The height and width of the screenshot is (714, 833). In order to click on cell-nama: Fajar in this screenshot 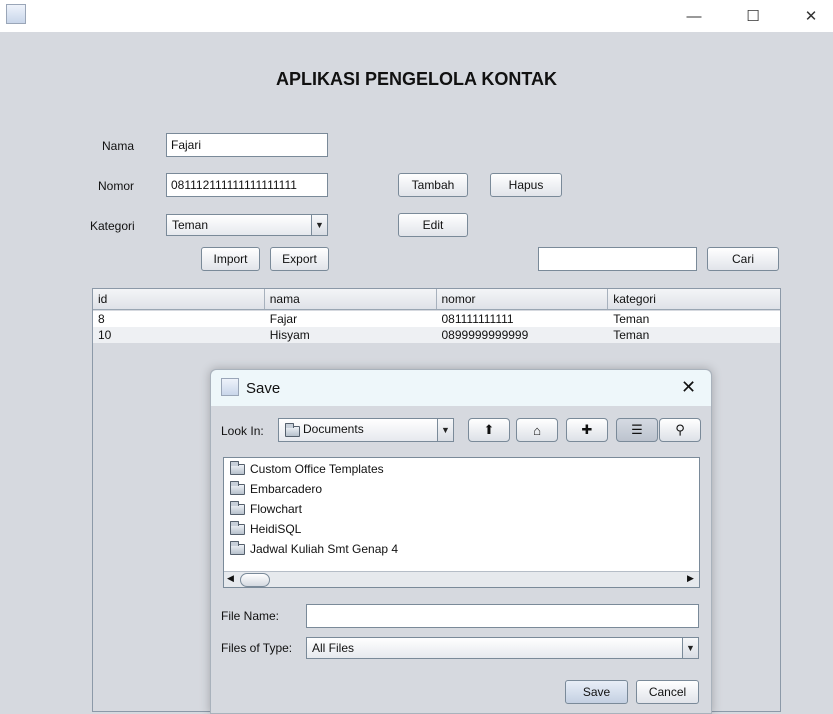, I will do `click(283, 319)`.